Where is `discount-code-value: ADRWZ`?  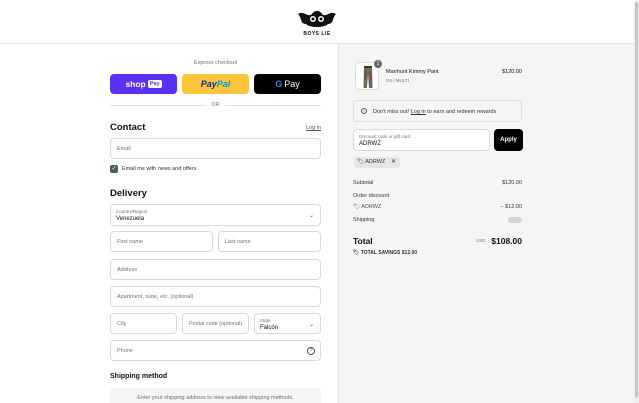
discount-code-value: ADRWZ is located at coordinates (370, 144).